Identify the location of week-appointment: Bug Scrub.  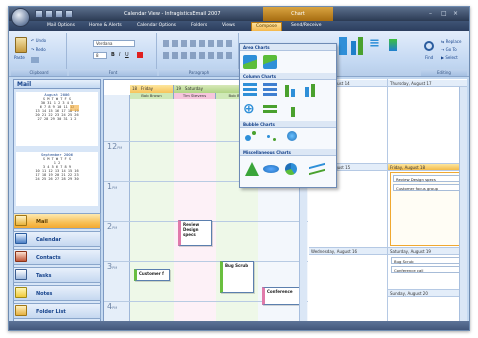
(427, 260).